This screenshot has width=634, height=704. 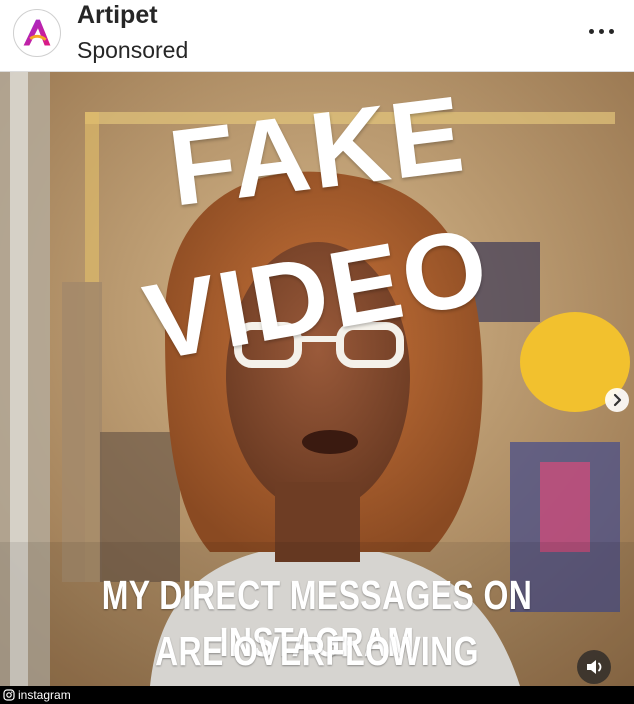 What do you see at coordinates (602, 31) in the screenshot?
I see `more-options-icon` at bounding box center [602, 31].